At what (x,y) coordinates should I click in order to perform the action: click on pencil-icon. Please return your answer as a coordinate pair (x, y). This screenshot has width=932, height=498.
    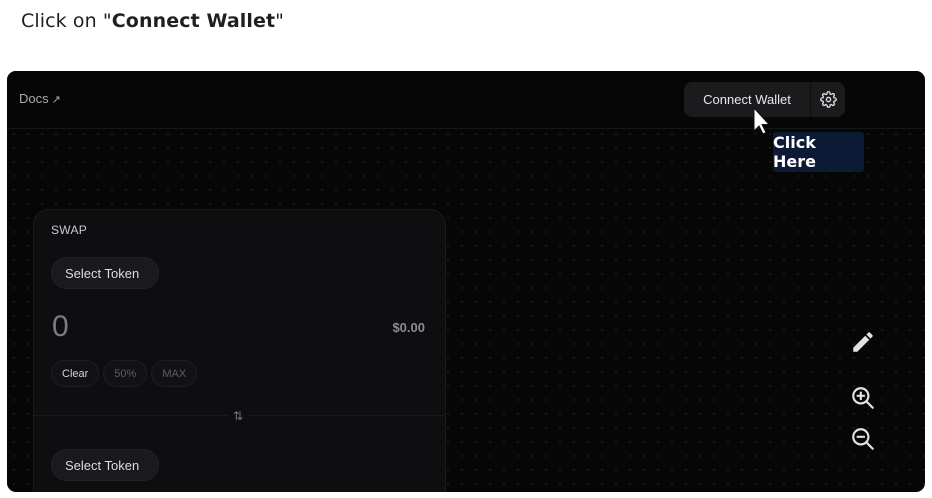
    Looking at the image, I should click on (863, 342).